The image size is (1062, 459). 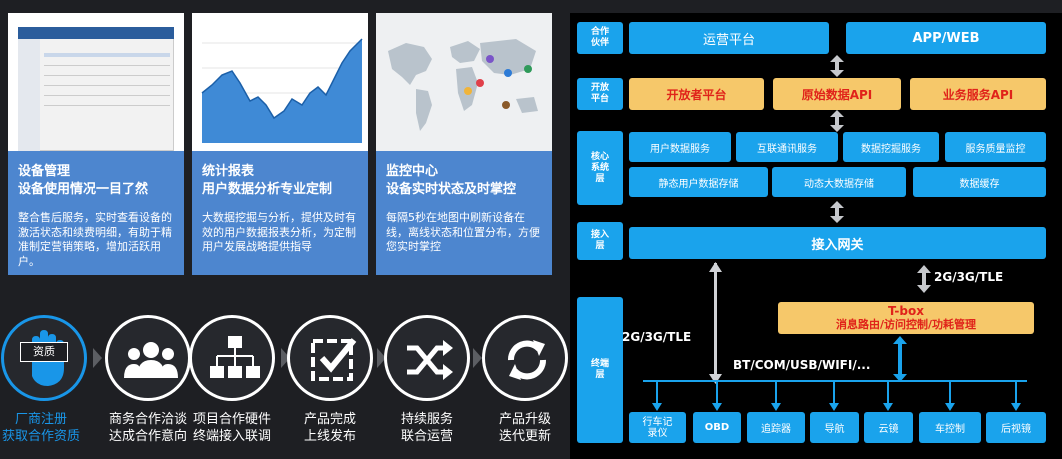 I want to click on card-description: 大数据挖掘与分析，提供及时有效的用户数据报表分析，为定制用户发展战略提供指导, so click(x=279, y=232).